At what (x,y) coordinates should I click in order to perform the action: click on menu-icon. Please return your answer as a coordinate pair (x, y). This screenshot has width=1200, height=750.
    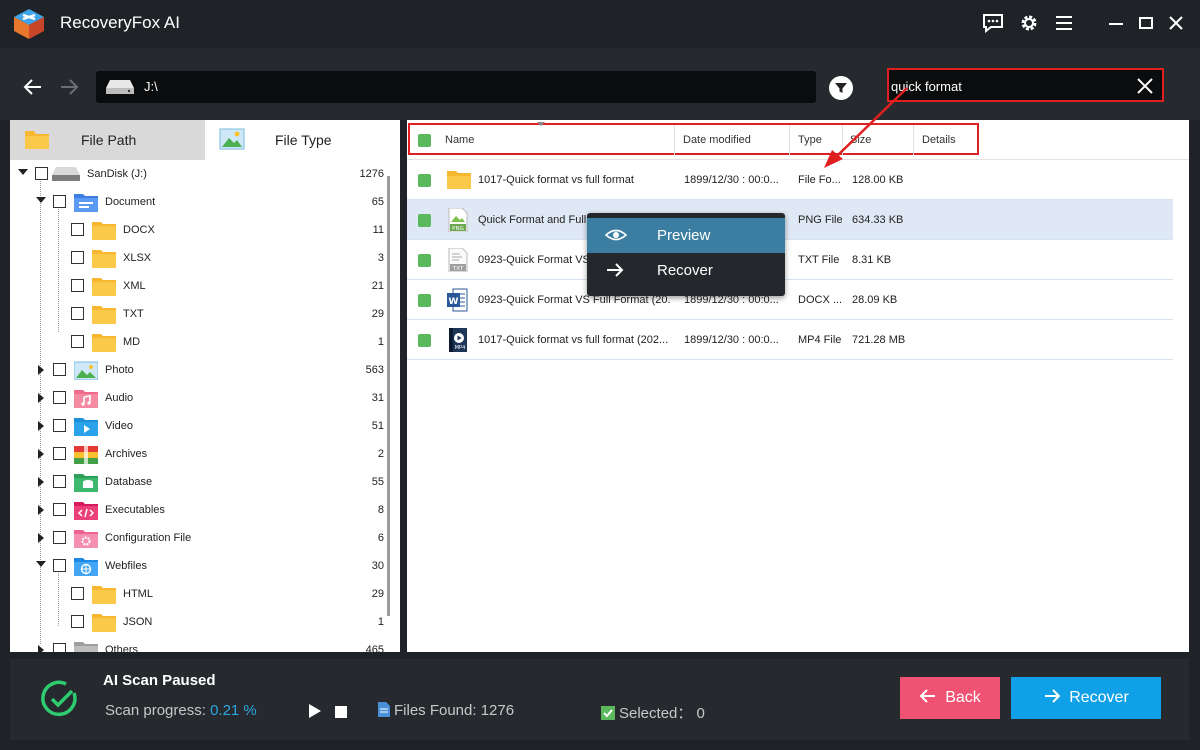
    Looking at the image, I should click on (1064, 23).